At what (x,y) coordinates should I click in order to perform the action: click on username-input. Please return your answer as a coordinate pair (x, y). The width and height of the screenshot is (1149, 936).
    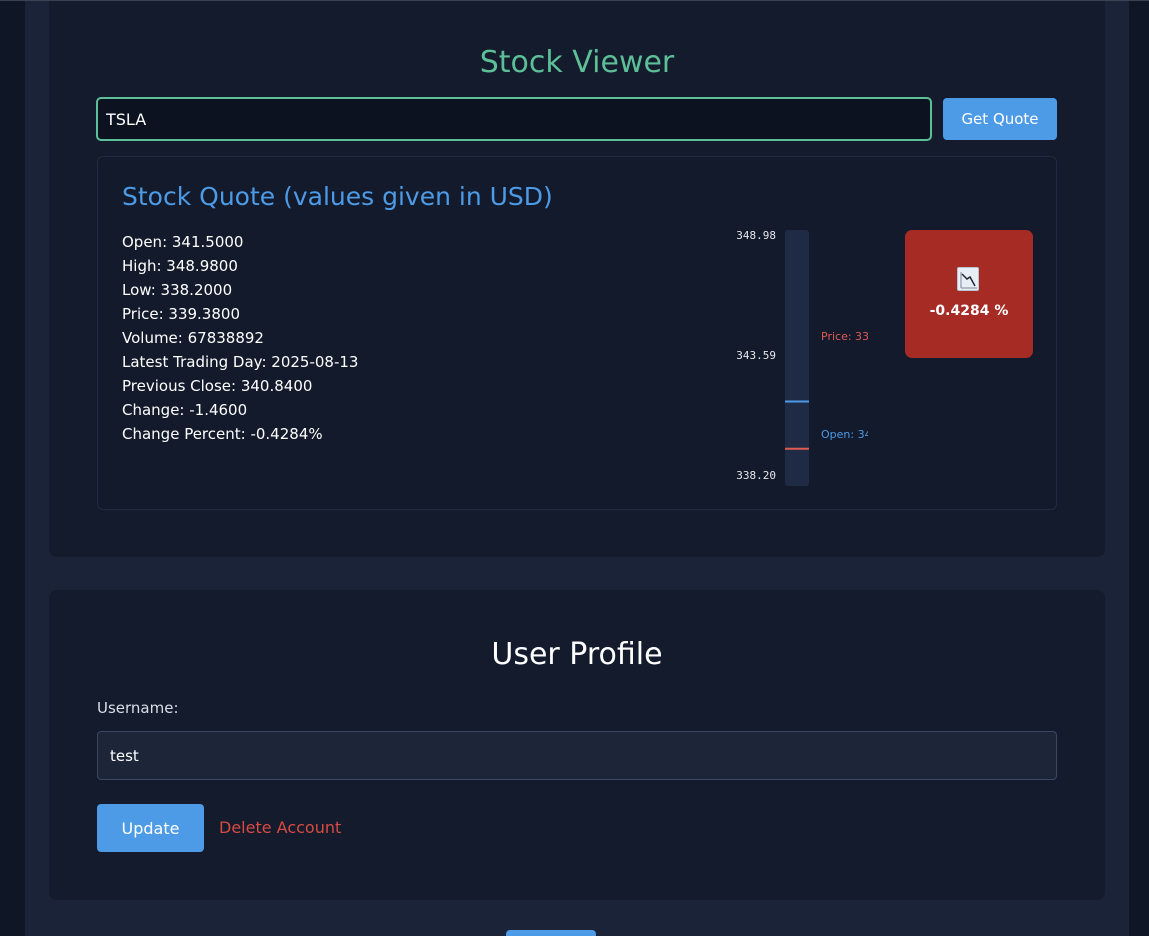
    Looking at the image, I should click on (577, 755).